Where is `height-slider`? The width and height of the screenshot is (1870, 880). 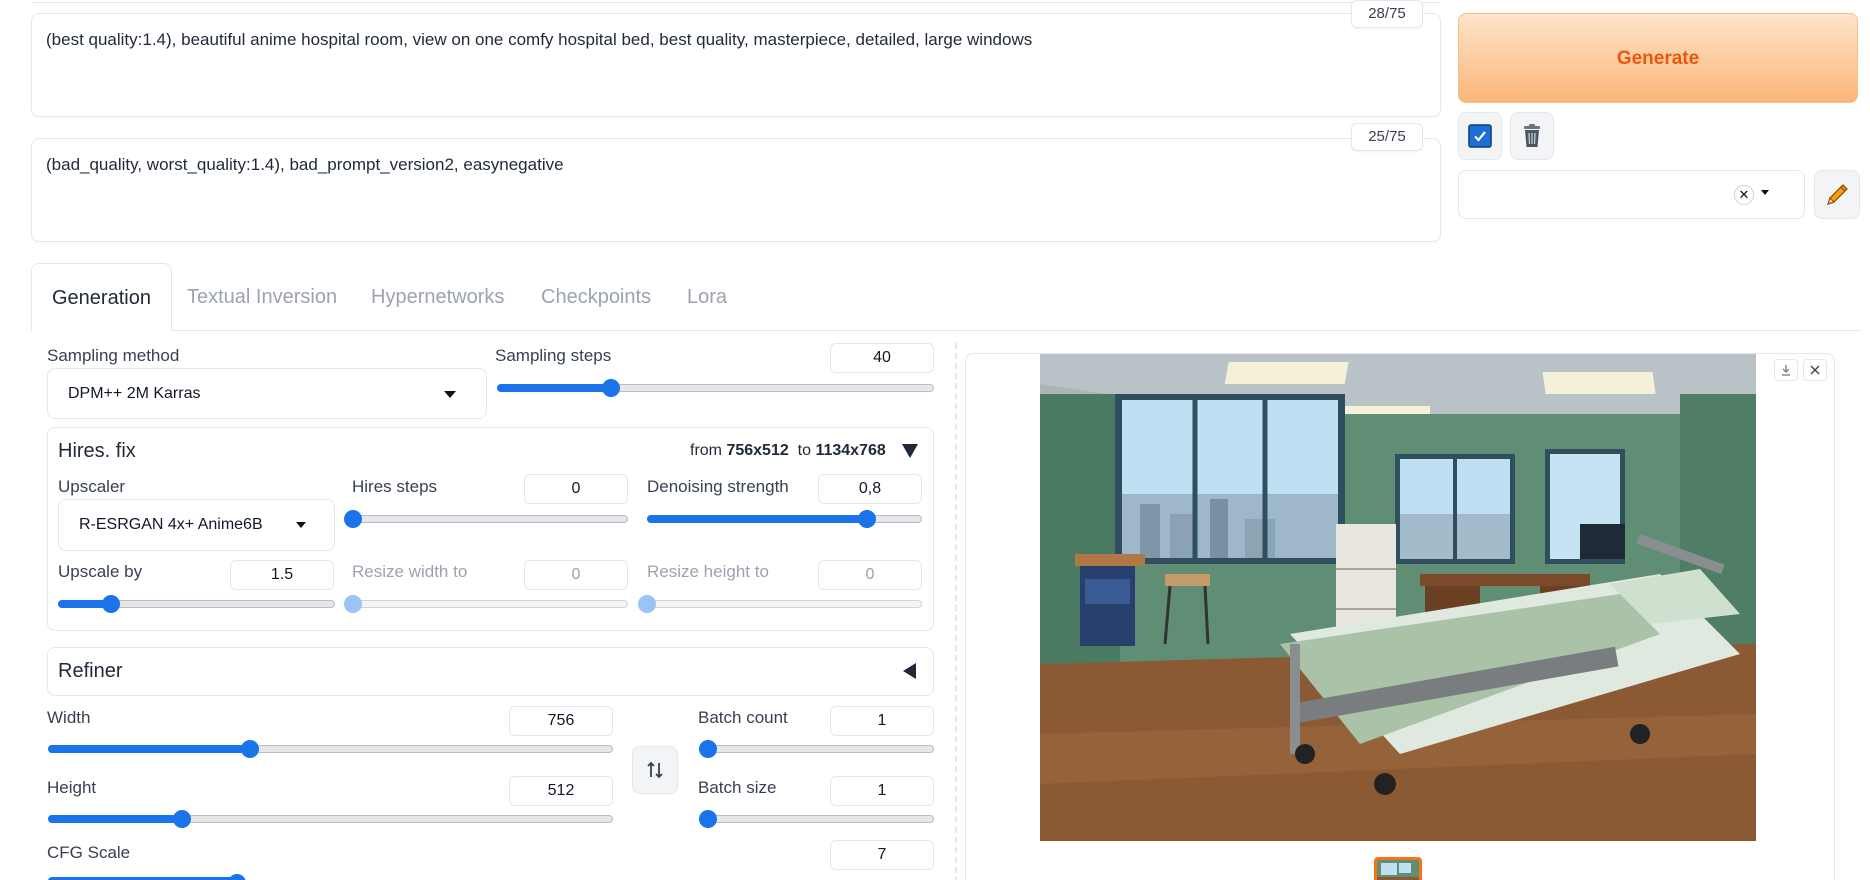 height-slider is located at coordinates (330, 819).